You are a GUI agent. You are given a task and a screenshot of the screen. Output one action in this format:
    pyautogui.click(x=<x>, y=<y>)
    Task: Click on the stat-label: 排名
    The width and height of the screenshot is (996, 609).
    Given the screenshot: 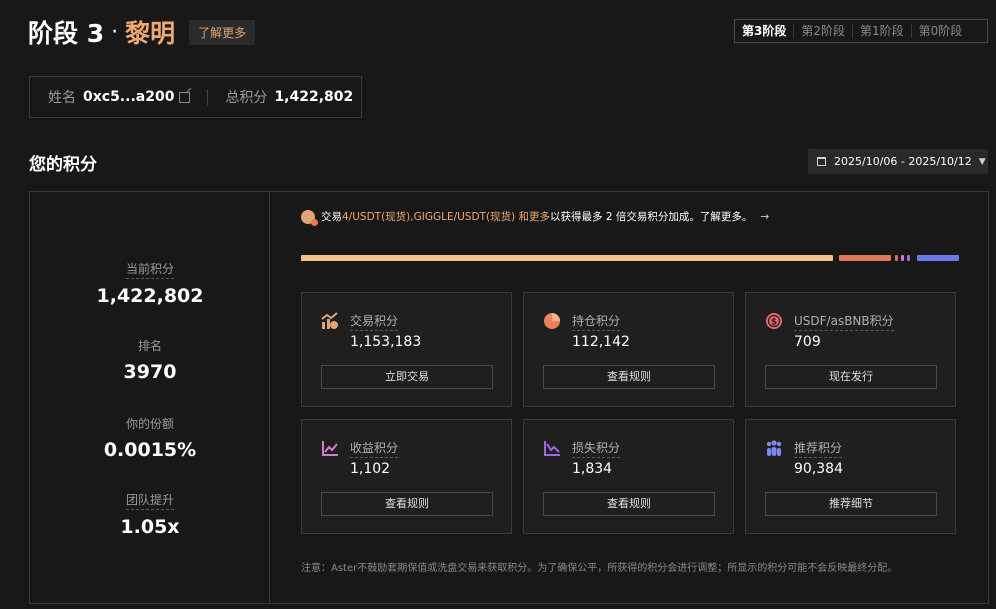 What is the action you would take?
    pyautogui.click(x=149, y=346)
    